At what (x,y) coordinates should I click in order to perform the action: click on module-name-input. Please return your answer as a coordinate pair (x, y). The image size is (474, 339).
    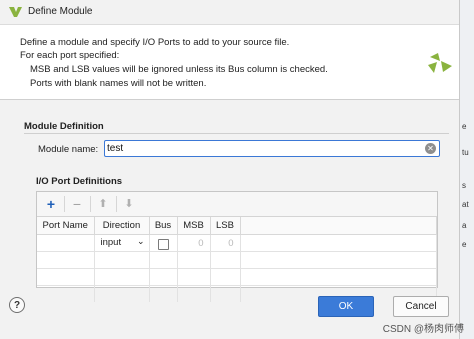
    Looking at the image, I should click on (262, 148).